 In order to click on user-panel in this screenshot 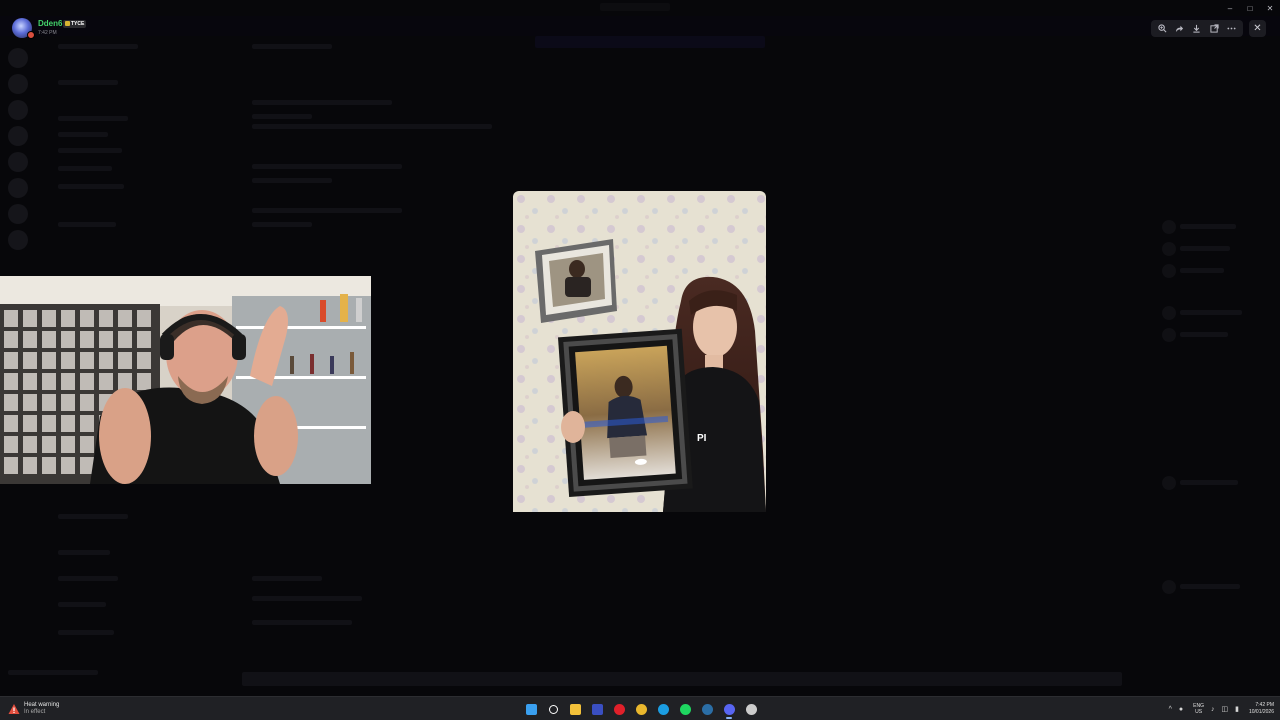, I will do `click(53, 672)`.